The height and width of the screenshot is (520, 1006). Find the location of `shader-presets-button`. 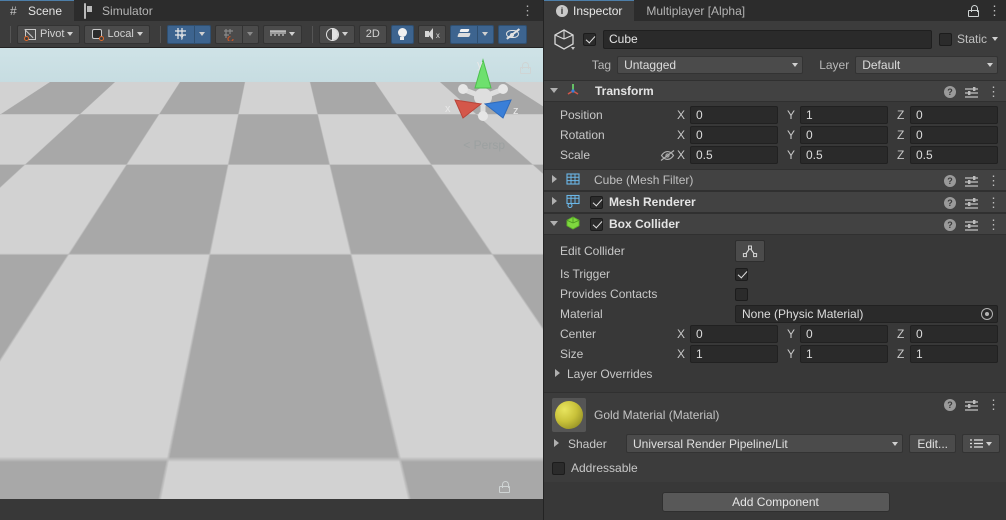

shader-presets-button is located at coordinates (981, 443).